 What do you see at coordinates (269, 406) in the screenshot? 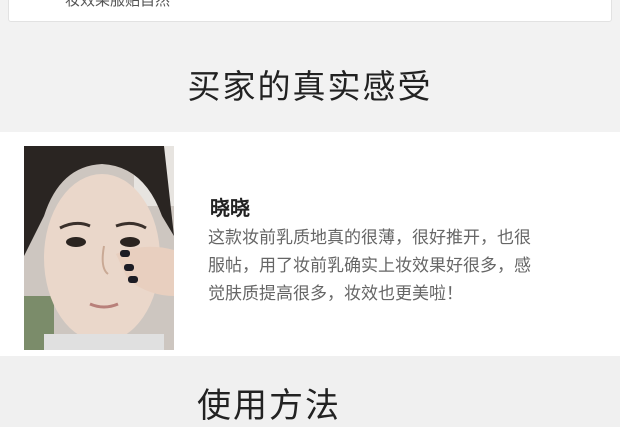
I see `usage-section-title: 使用方法` at bounding box center [269, 406].